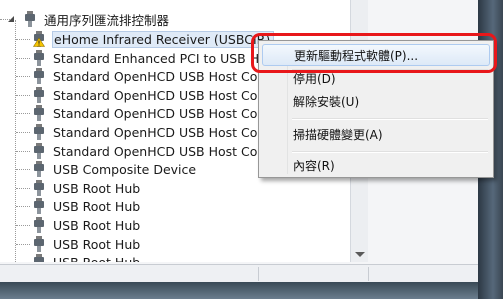  I want to click on menu-item-scan-hardware: 掃描硬體變更(A), so click(376, 134).